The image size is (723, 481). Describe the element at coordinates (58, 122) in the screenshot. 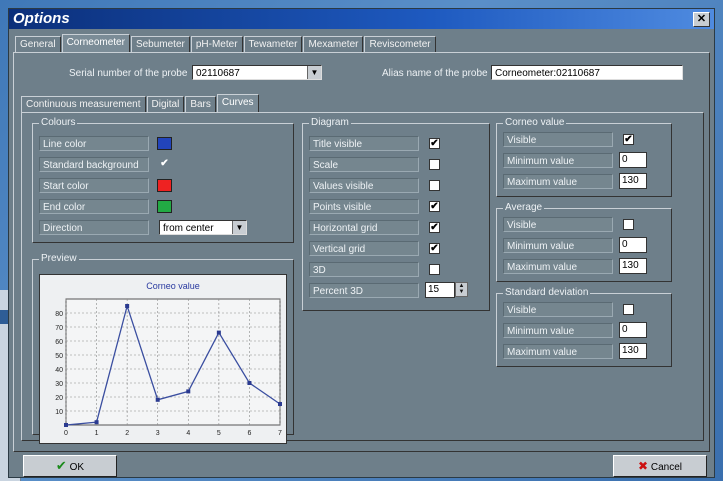

I see `colours-title: Colours` at that location.